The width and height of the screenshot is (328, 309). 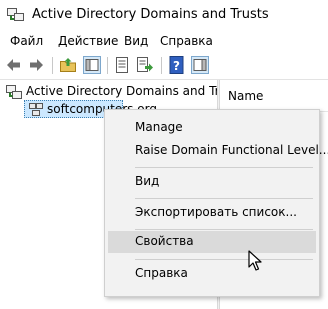 I want to click on toolbar: ?, so click(x=164, y=66).